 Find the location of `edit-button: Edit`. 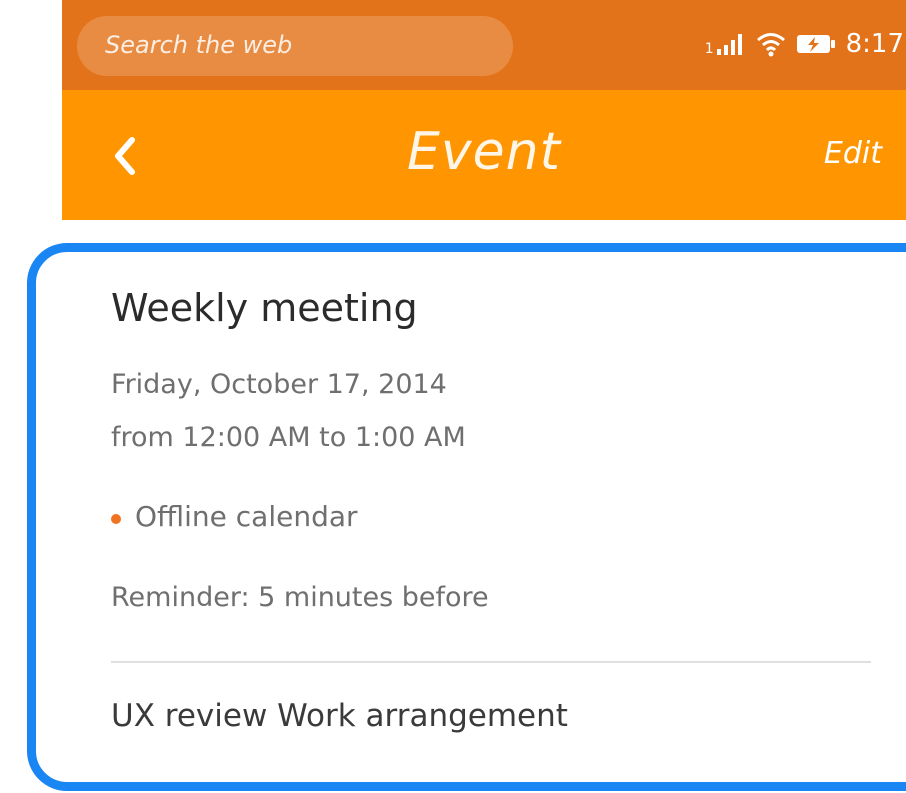

edit-button: Edit is located at coordinates (853, 153).